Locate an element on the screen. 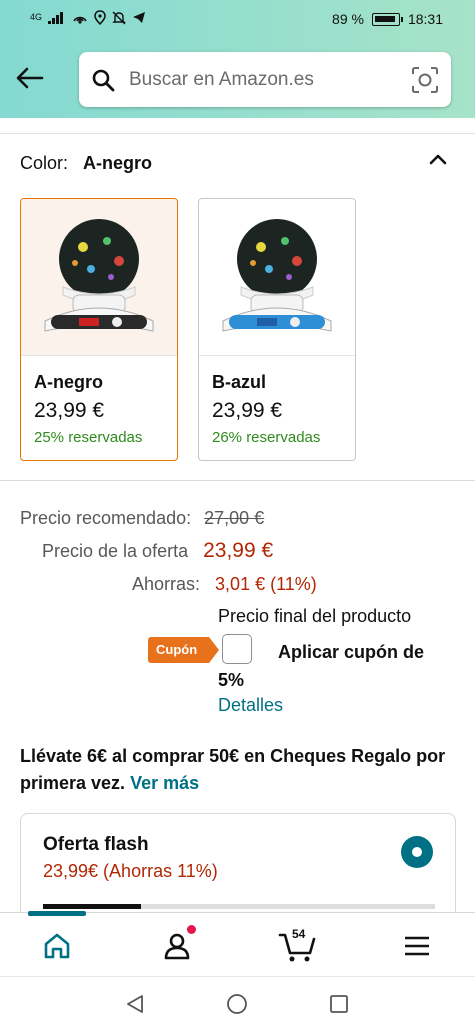 The width and height of the screenshot is (475, 1029). savings-label: Ahorras: is located at coordinates (166, 584).